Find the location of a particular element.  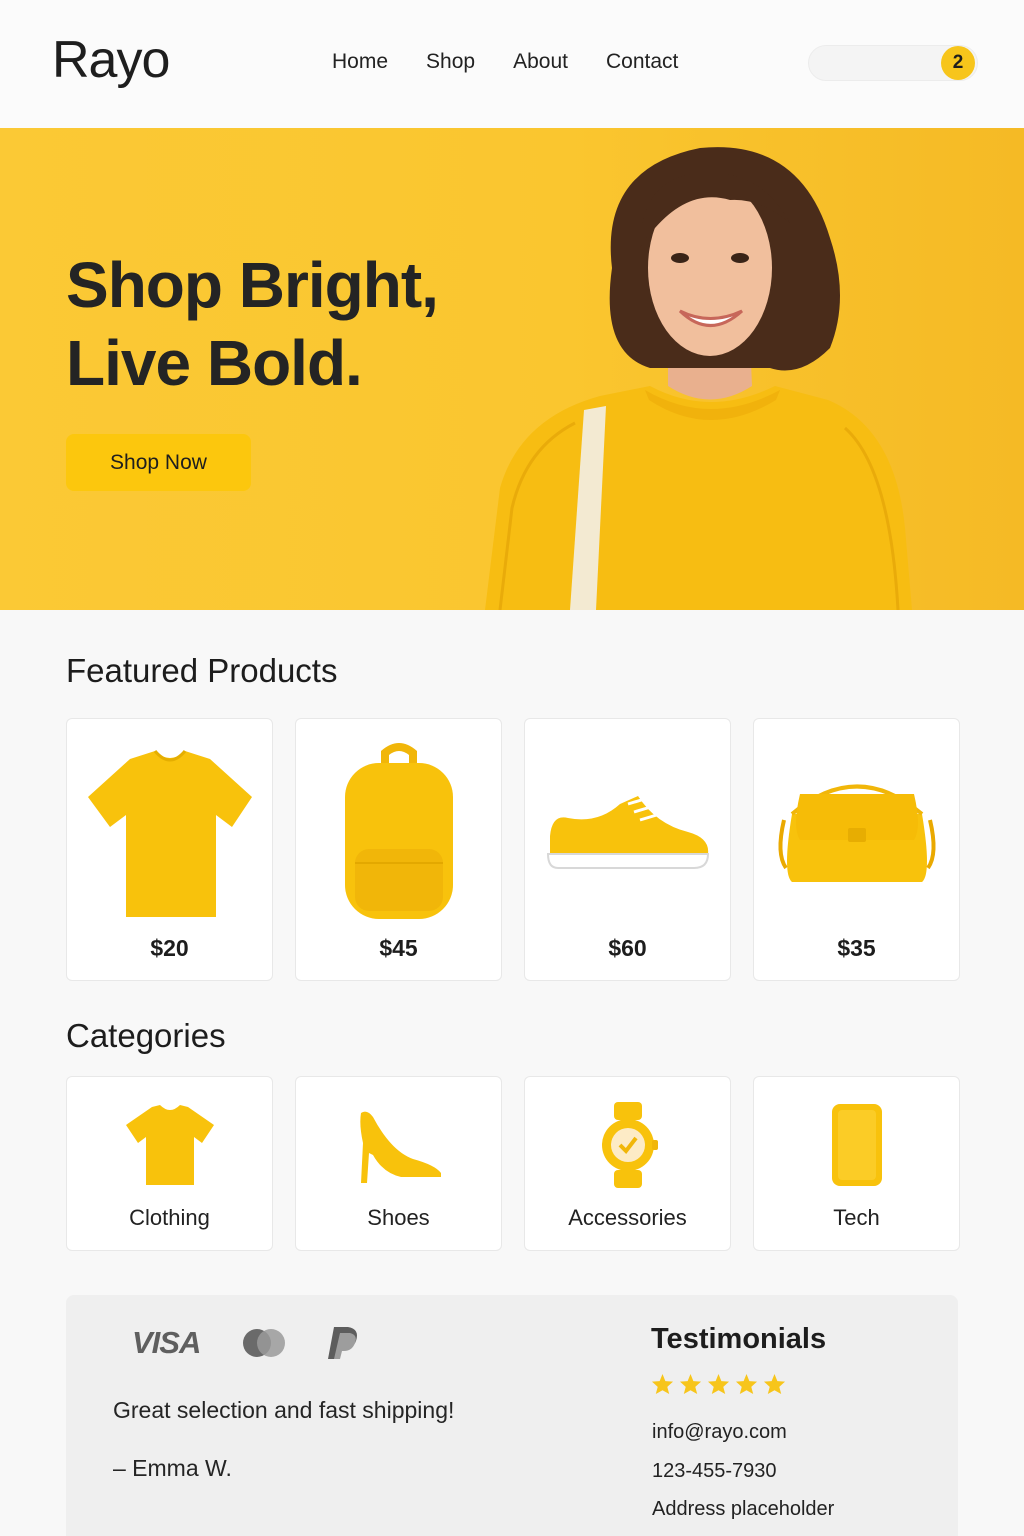

product-card: $60 is located at coordinates (627, 849).